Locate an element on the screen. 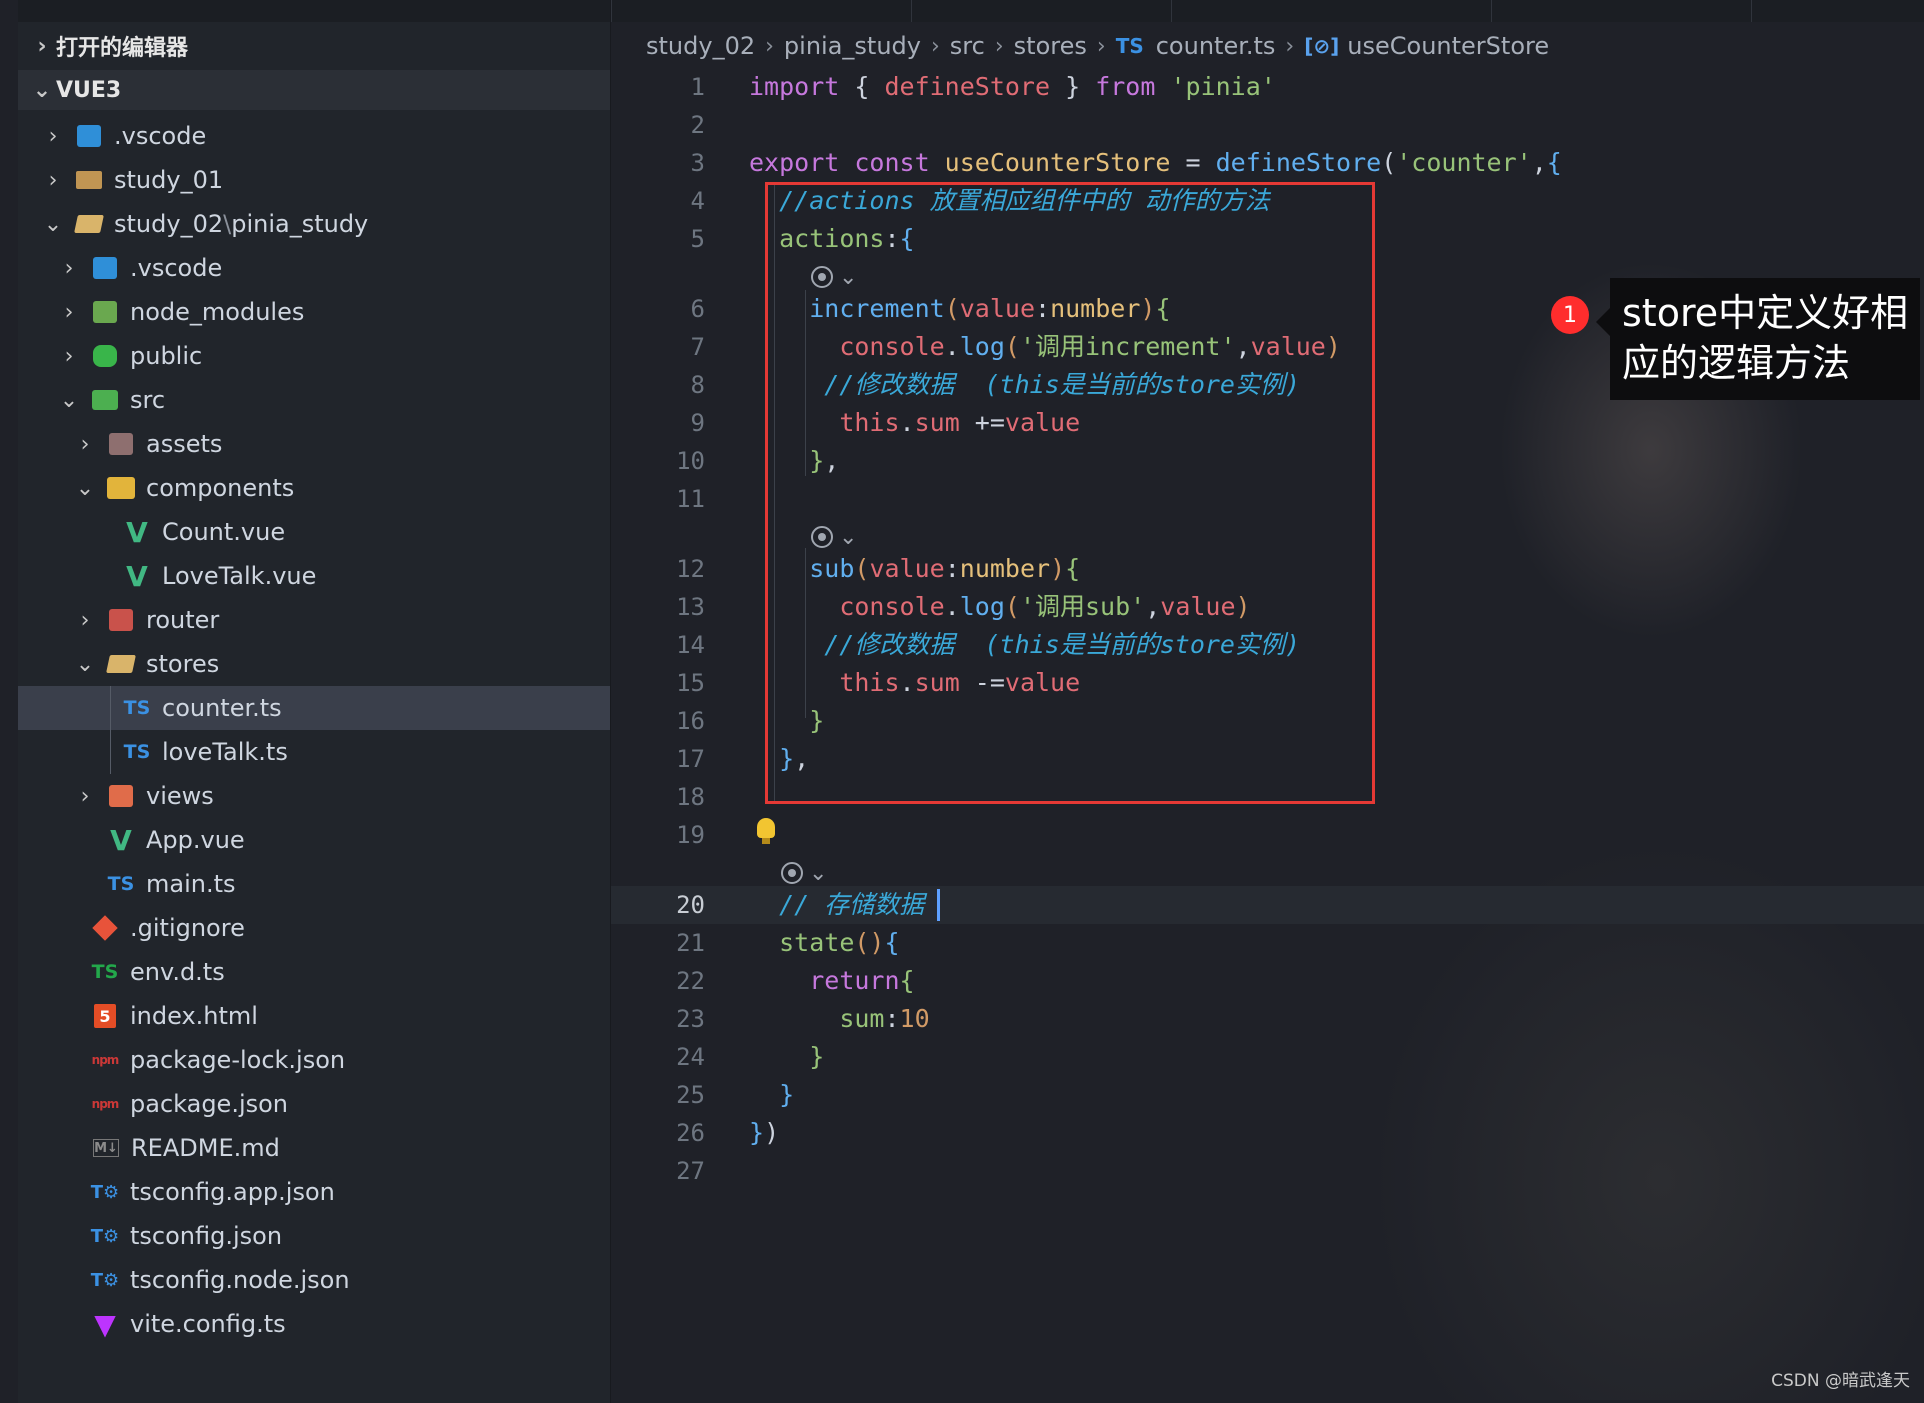 The width and height of the screenshot is (1924, 1403). tree-item: › views is located at coordinates (314, 796).